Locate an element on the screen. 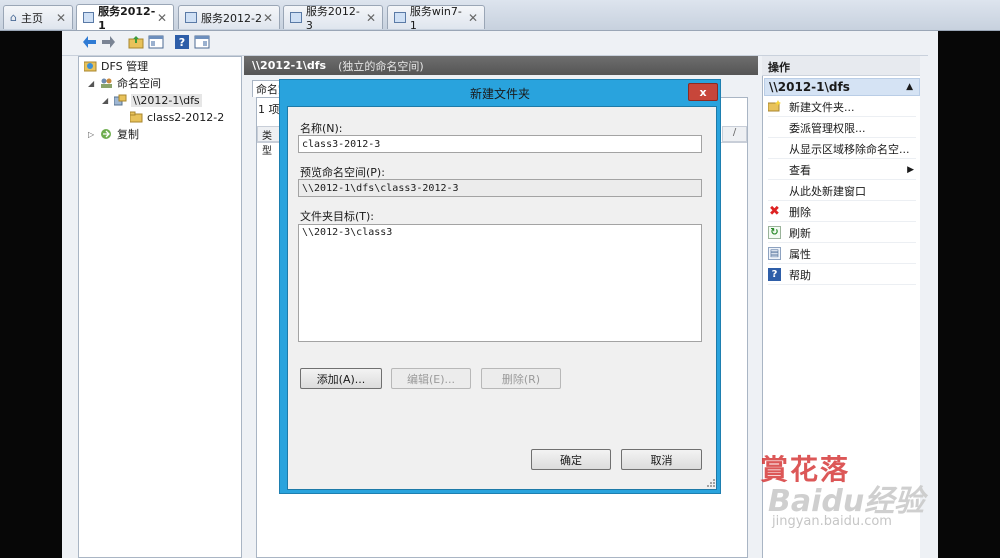 This screenshot has height=558, width=1000. preview-namespace-field: \\2012-1\dfs\class3-2012-3 is located at coordinates (500, 188).